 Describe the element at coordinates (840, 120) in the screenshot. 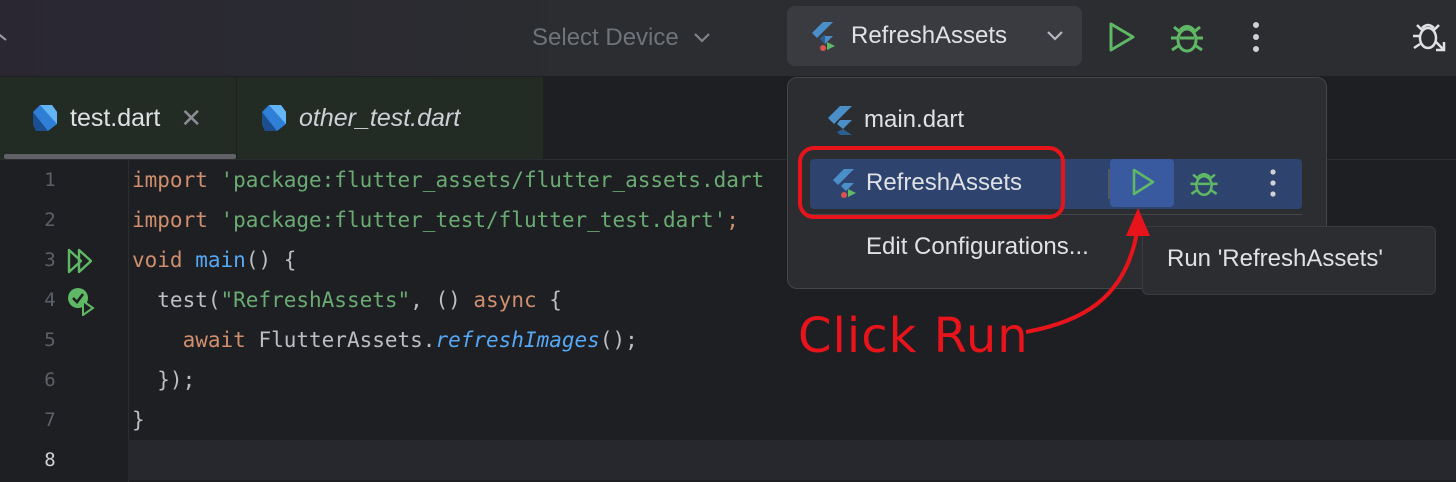

I see `flutter-icon` at that location.